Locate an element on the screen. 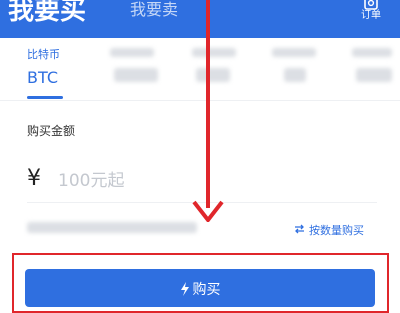 The image size is (400, 313). orders-label: 订单 is located at coordinates (371, 15).